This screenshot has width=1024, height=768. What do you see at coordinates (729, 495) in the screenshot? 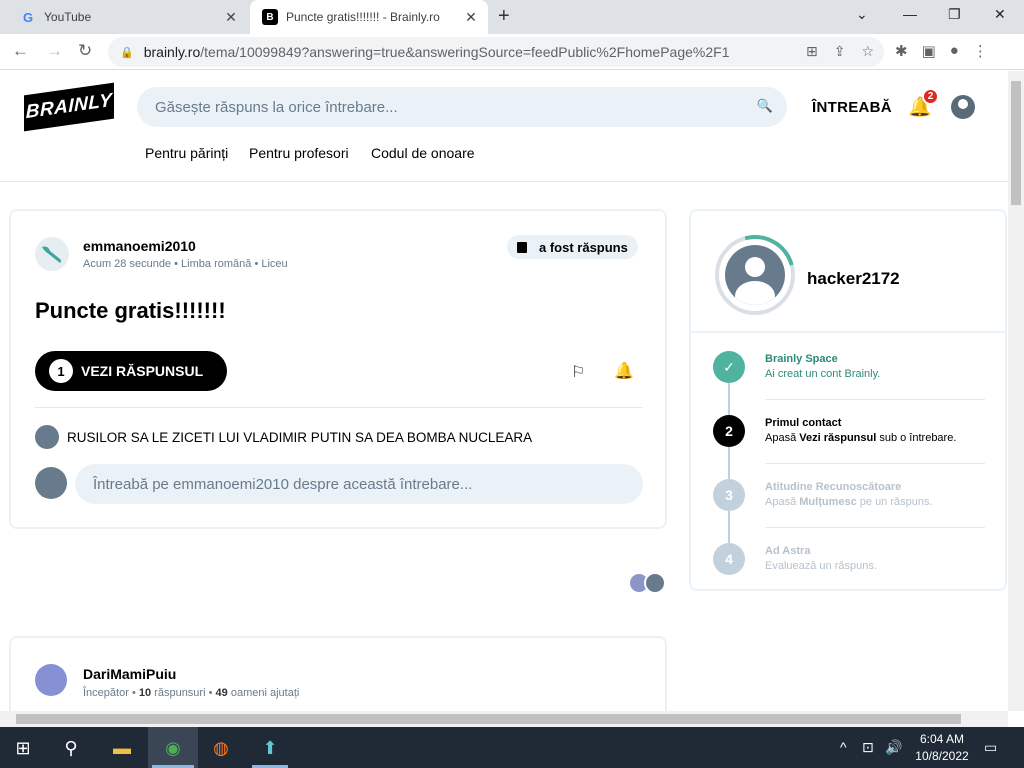
I see `step-number: 3` at bounding box center [729, 495].